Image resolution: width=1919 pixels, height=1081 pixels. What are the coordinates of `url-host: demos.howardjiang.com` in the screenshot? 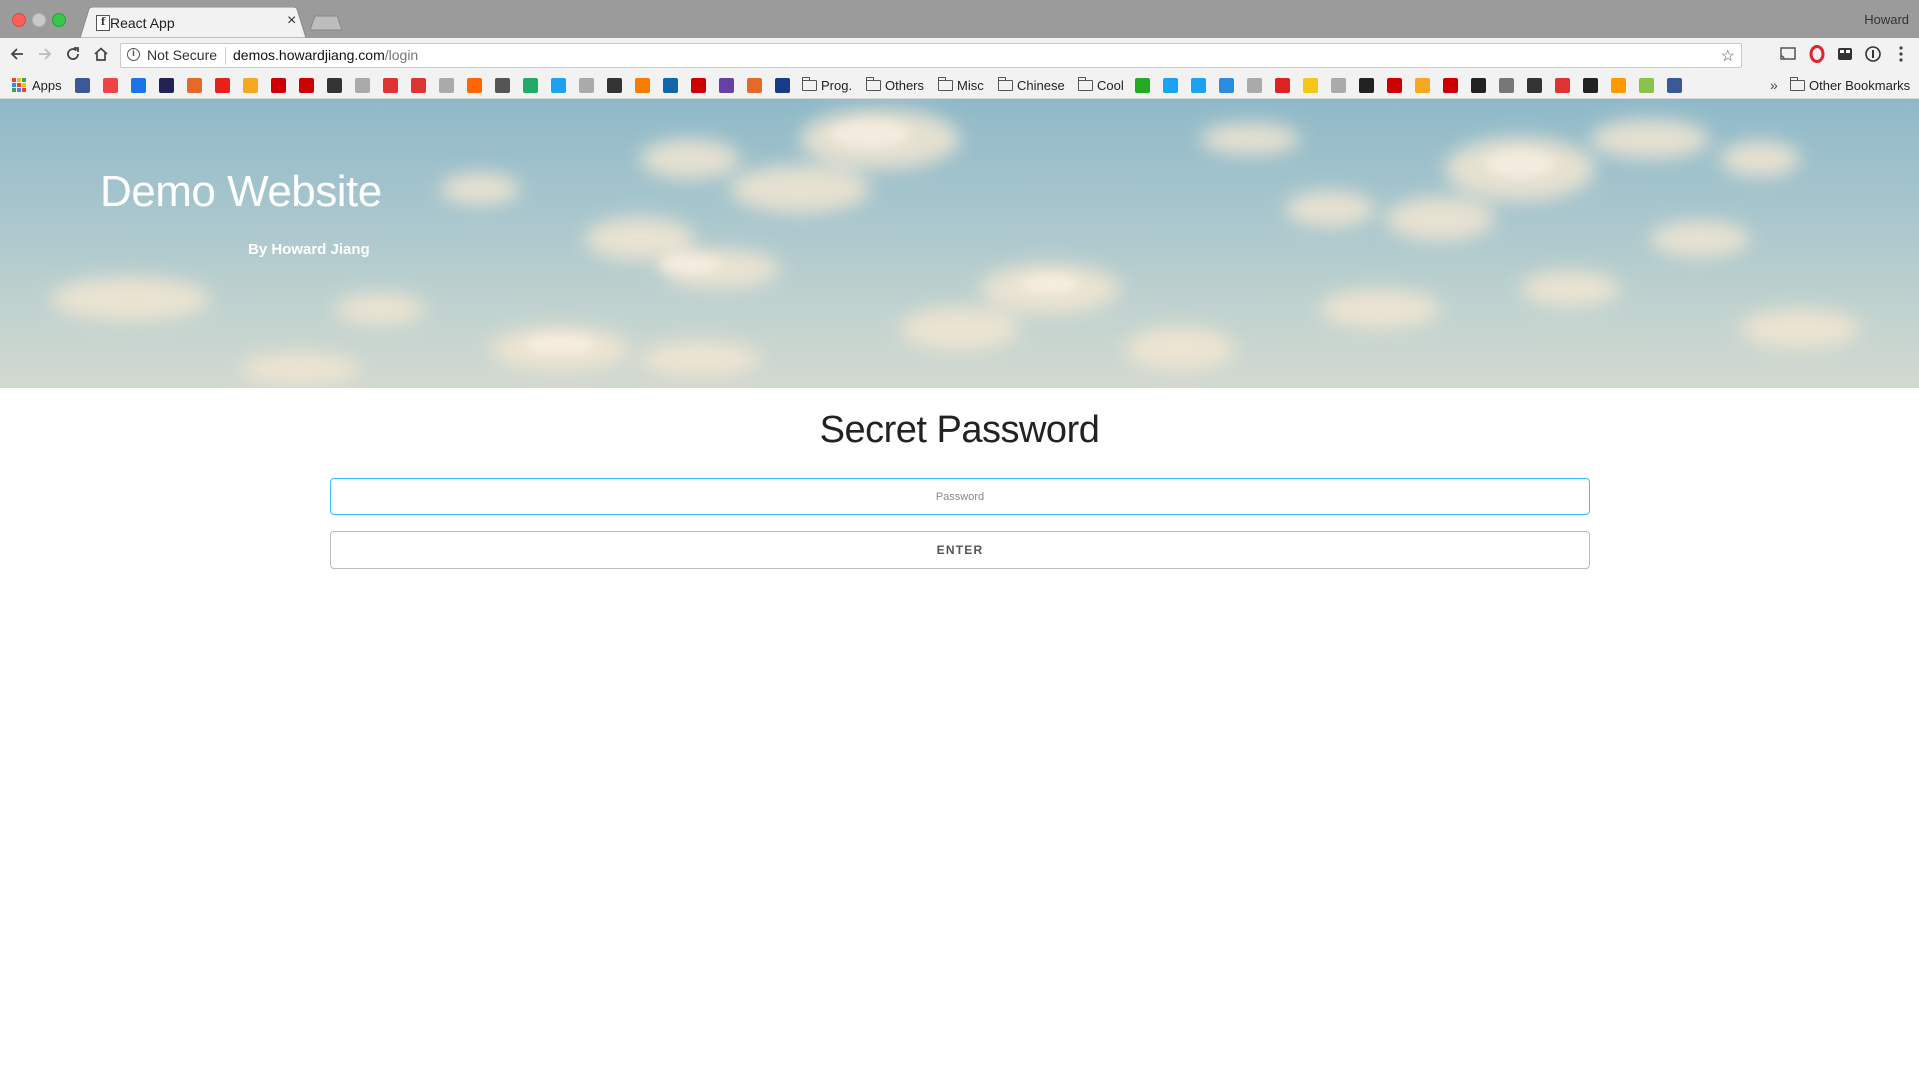 It's located at (309, 55).